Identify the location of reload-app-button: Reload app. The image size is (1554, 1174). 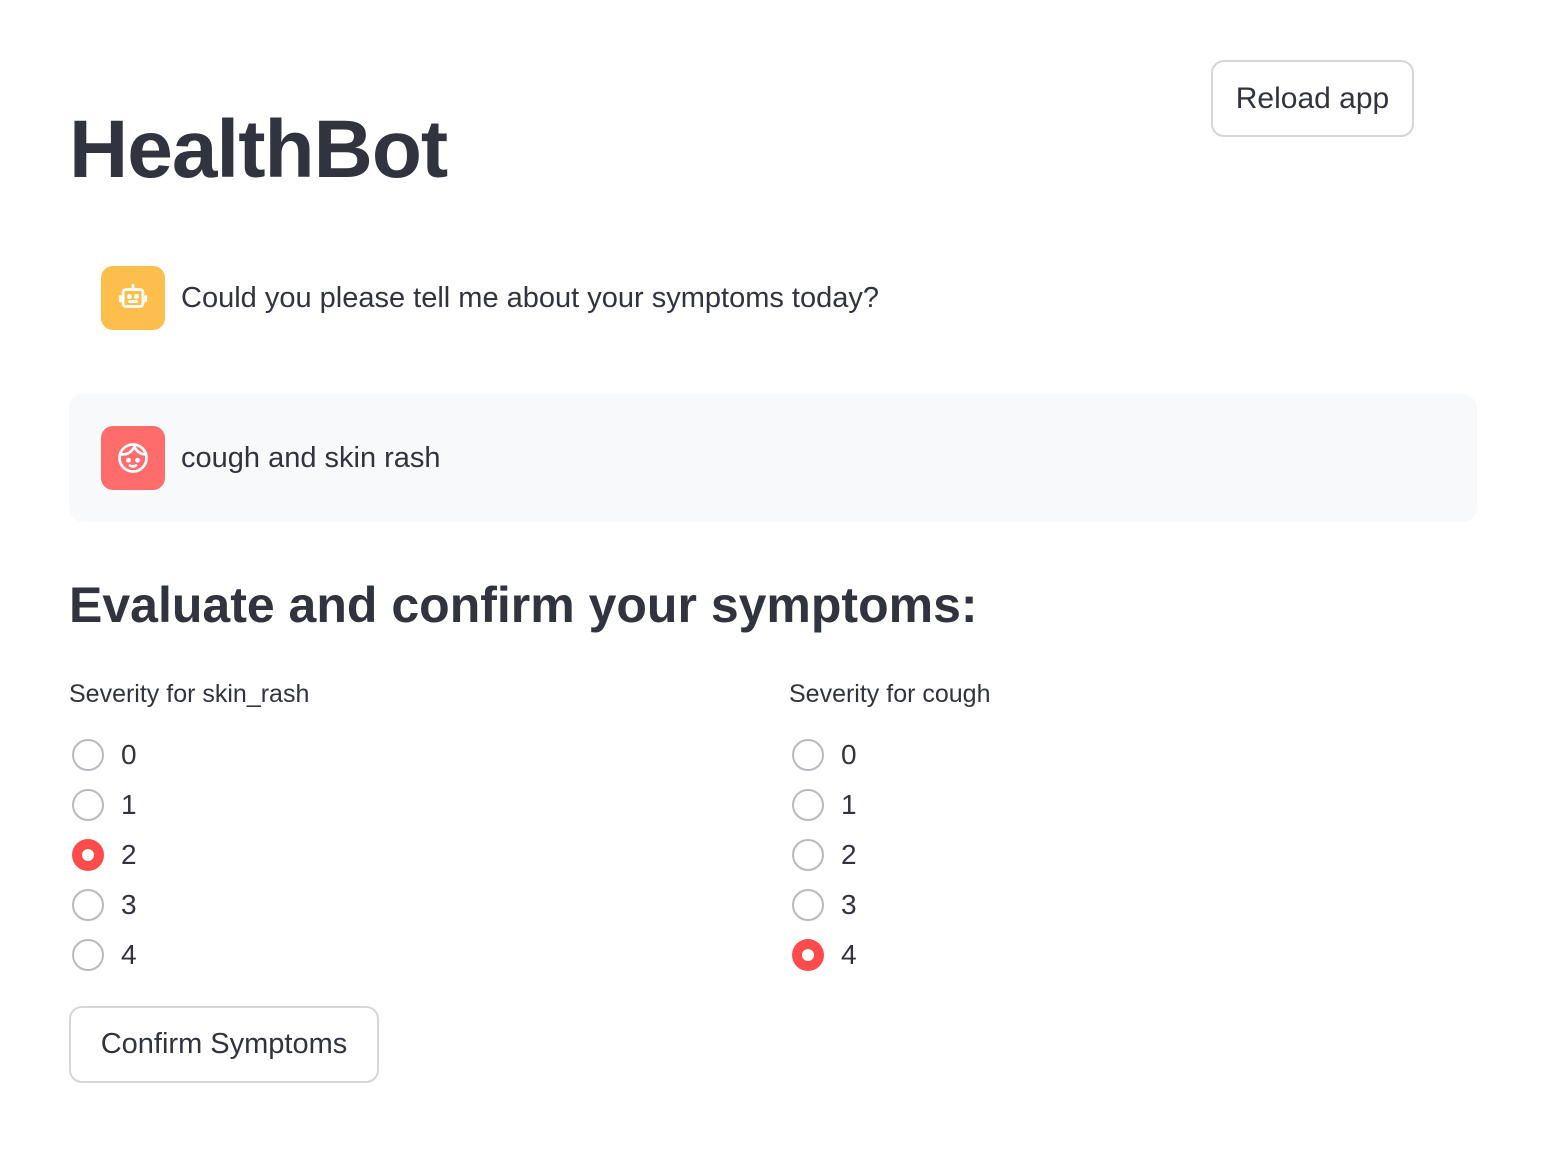
(1312, 98).